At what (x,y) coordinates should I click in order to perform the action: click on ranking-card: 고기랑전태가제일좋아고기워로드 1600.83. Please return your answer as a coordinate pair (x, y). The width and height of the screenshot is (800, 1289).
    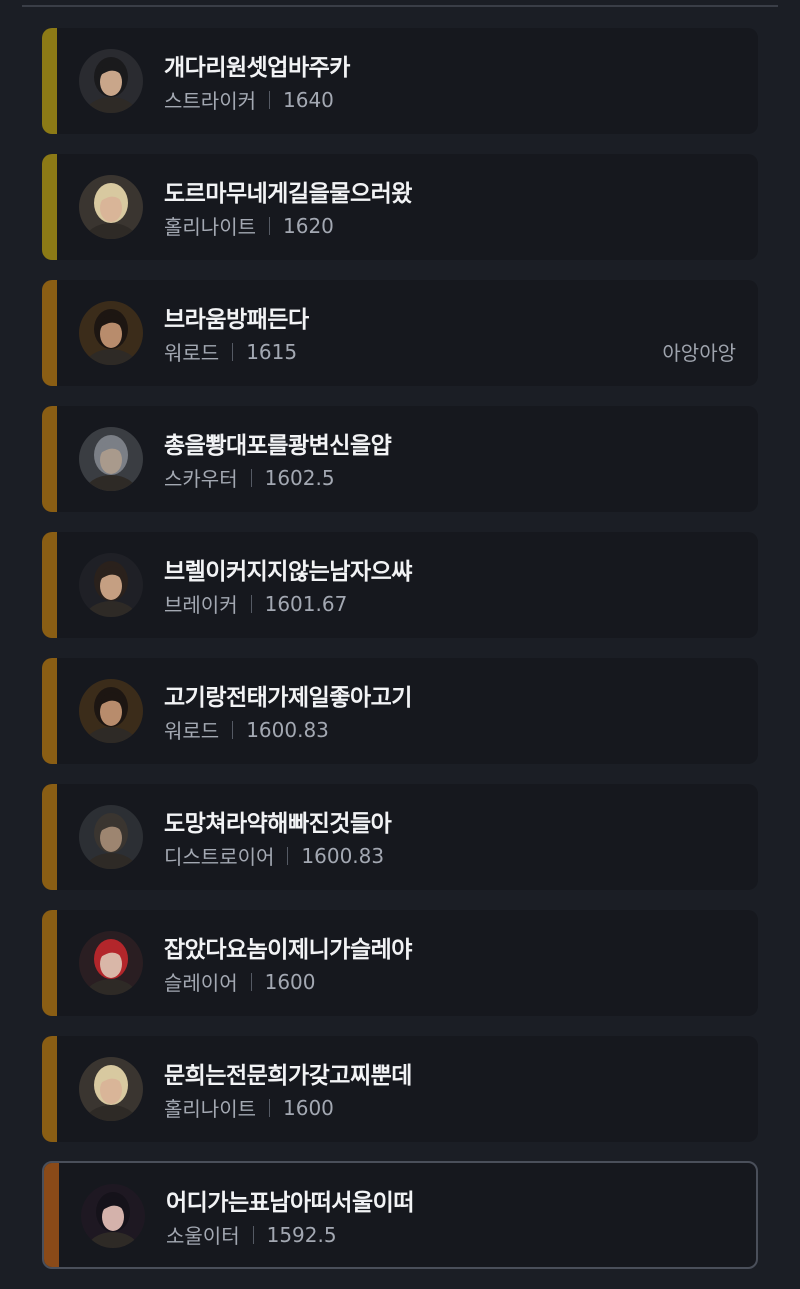
    Looking at the image, I should click on (400, 711).